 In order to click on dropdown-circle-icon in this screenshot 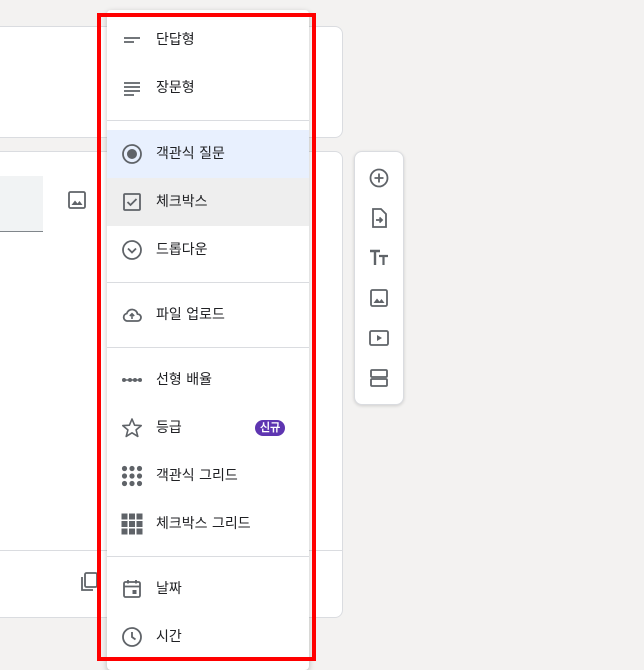, I will do `click(132, 250)`.